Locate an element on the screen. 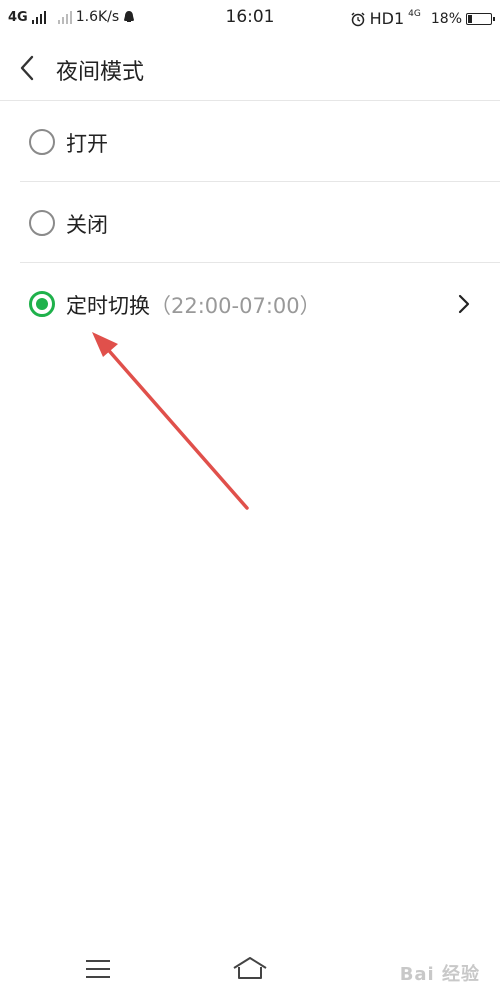  option-label: 定时切换（22:00-07:00） is located at coordinates (193, 305).